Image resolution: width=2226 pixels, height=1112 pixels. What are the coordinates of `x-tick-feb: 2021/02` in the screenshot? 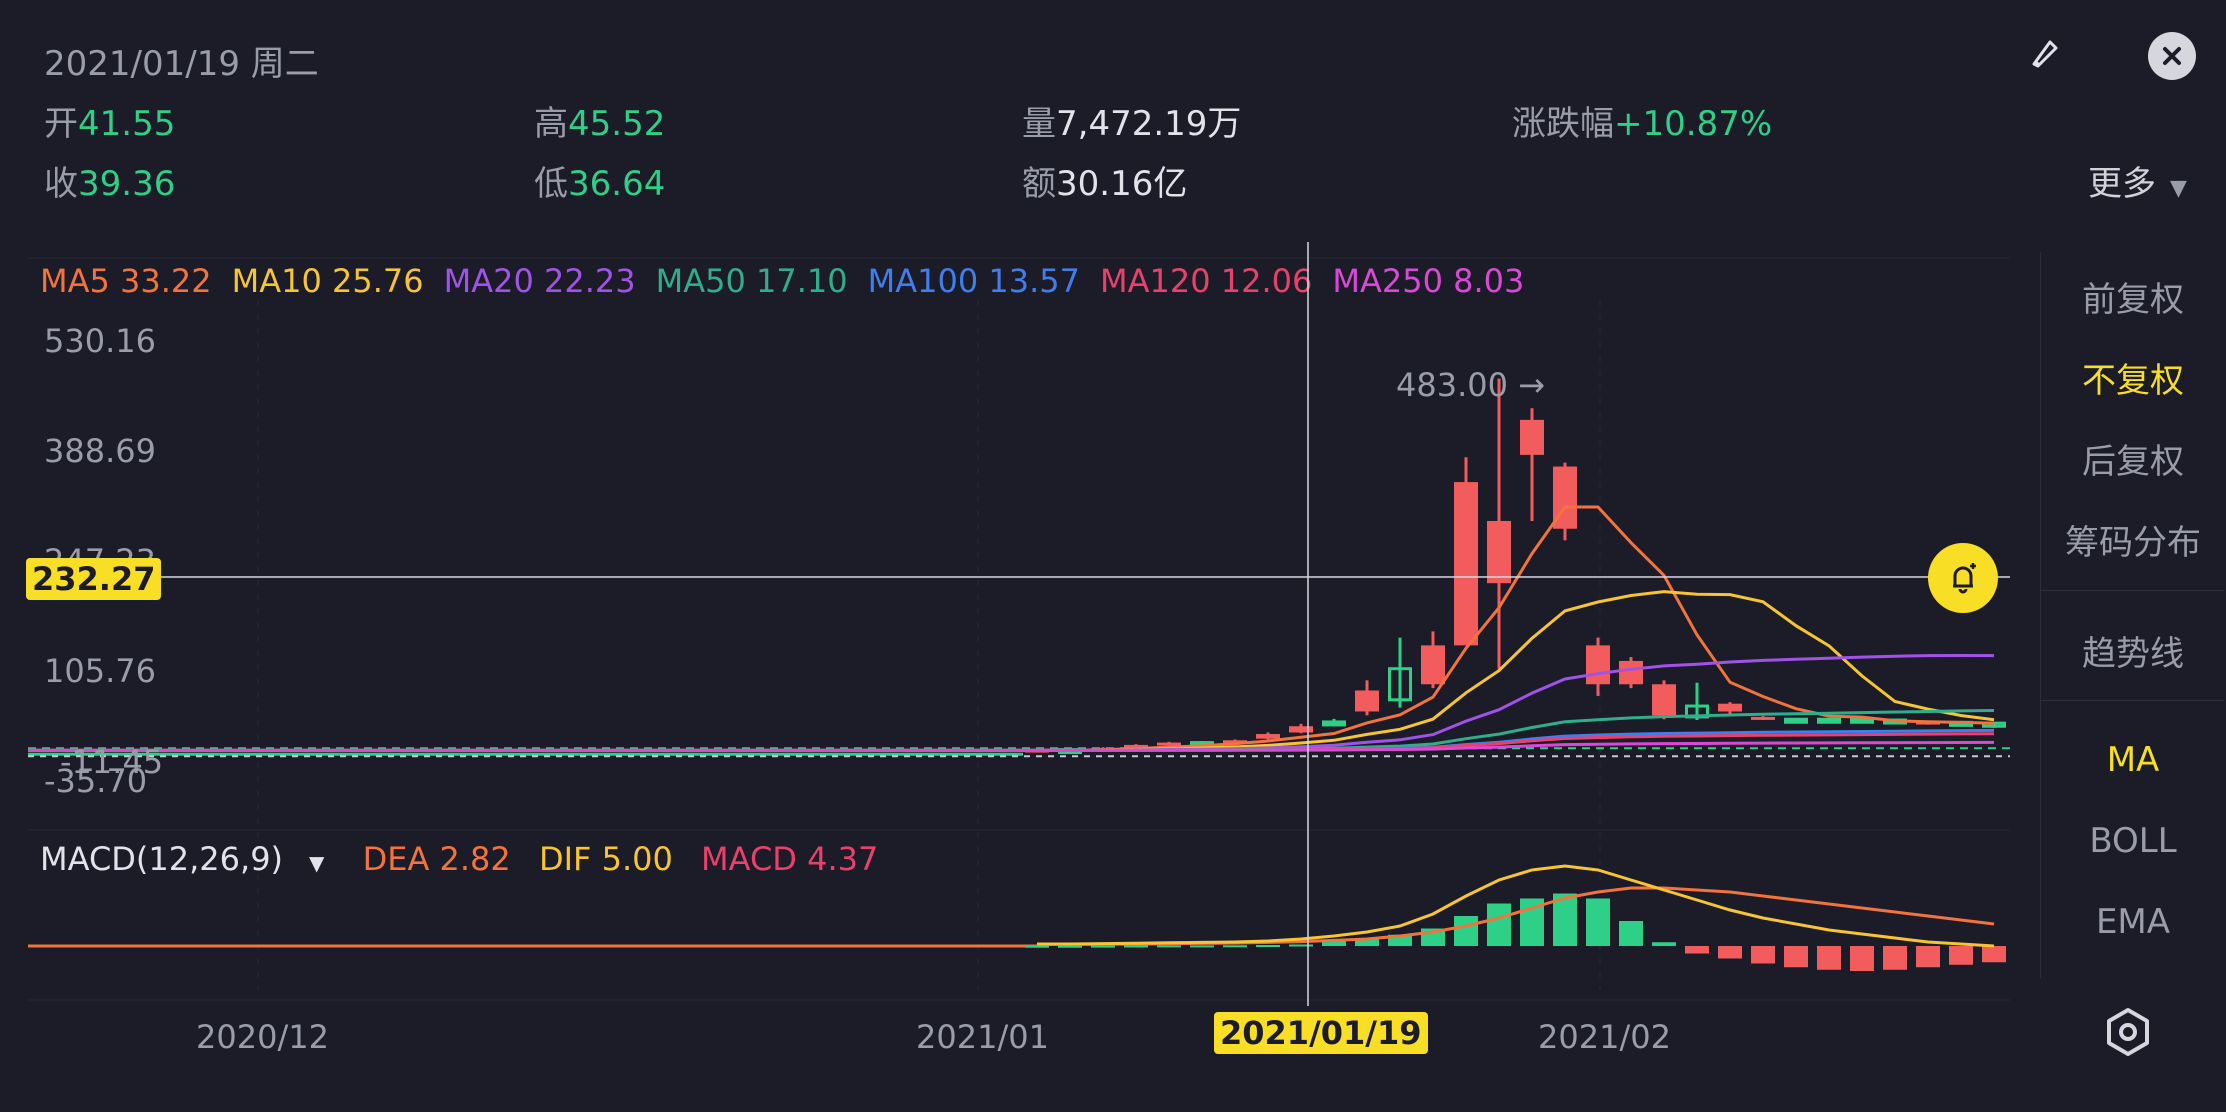 It's located at (1604, 1037).